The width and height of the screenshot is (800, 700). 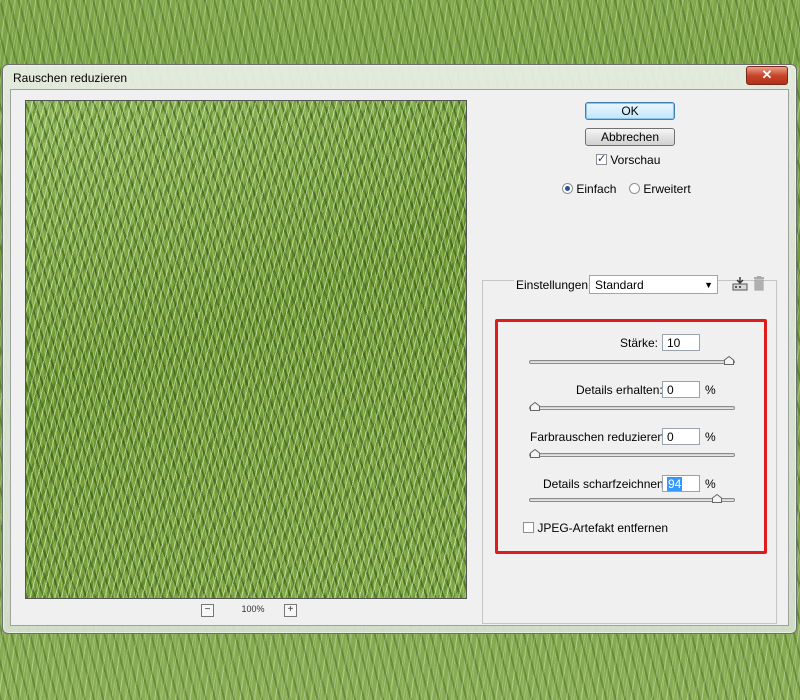 What do you see at coordinates (528, 528) in the screenshot?
I see `jpeg-artifact-checkbox` at bounding box center [528, 528].